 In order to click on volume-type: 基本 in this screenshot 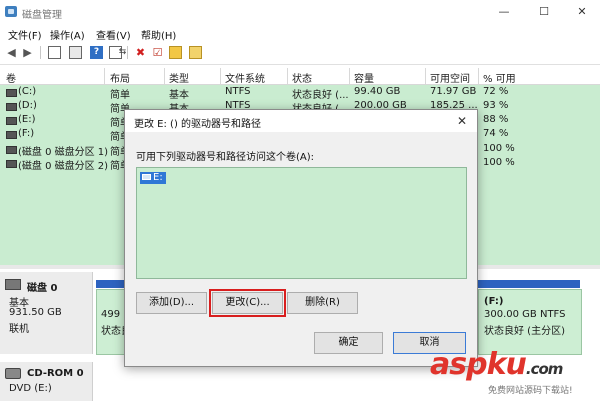, I will do `click(179, 95)`.